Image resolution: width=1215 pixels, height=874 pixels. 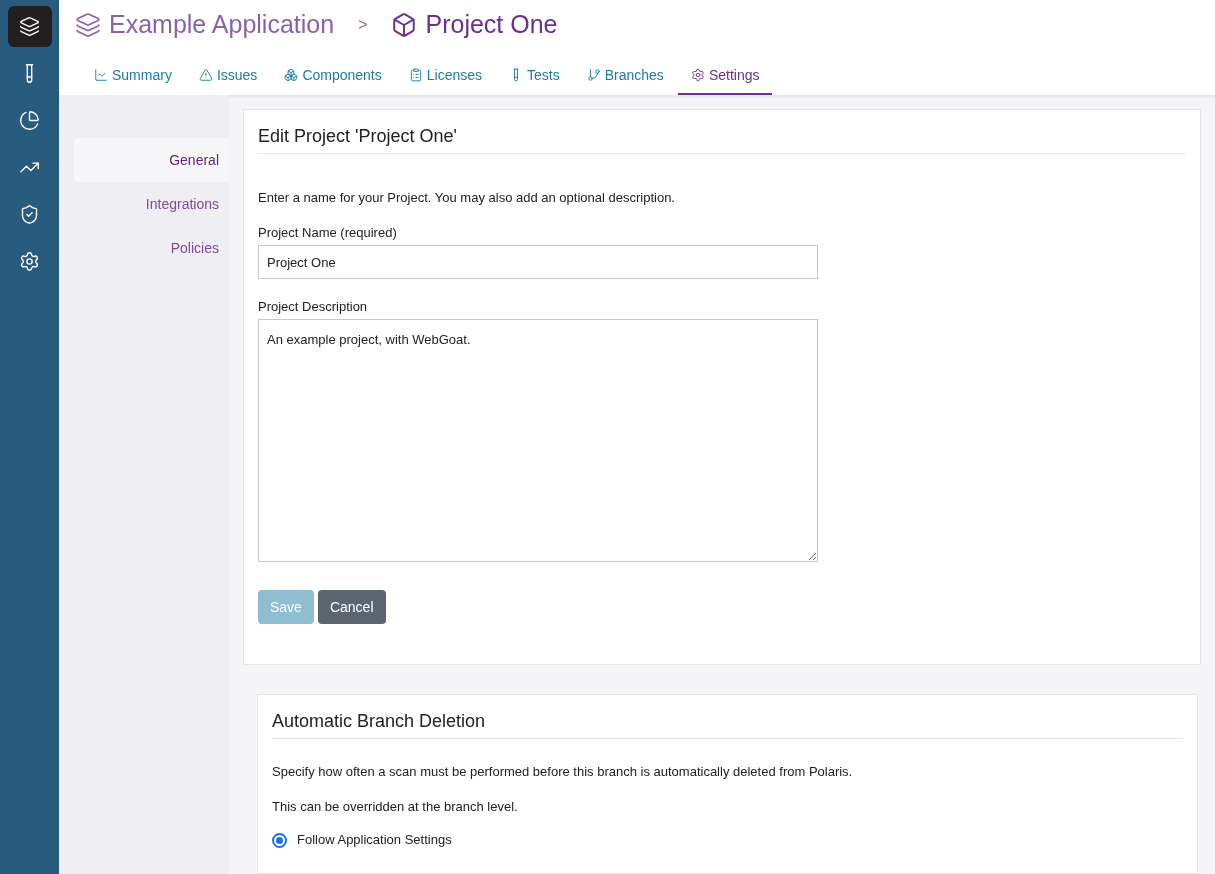 What do you see at coordinates (404, 25) in the screenshot?
I see `cube-icon` at bounding box center [404, 25].